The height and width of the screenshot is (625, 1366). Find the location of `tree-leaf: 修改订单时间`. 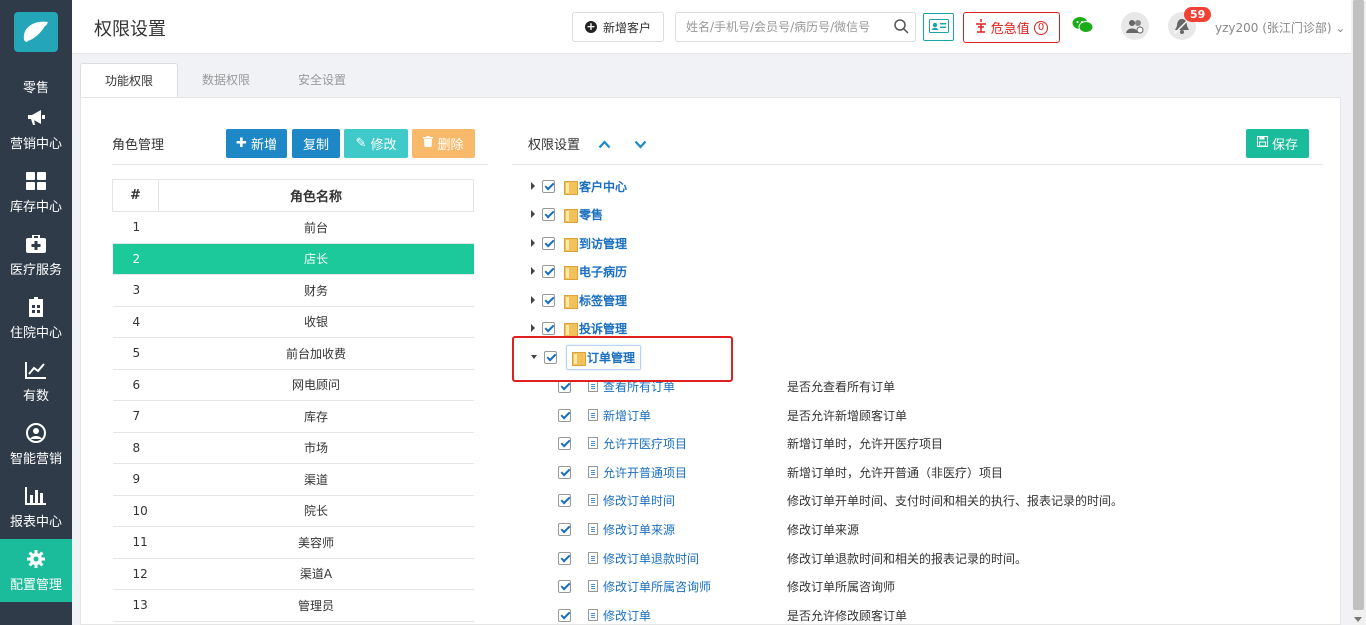

tree-leaf: 修改订单时间 is located at coordinates (616, 500).